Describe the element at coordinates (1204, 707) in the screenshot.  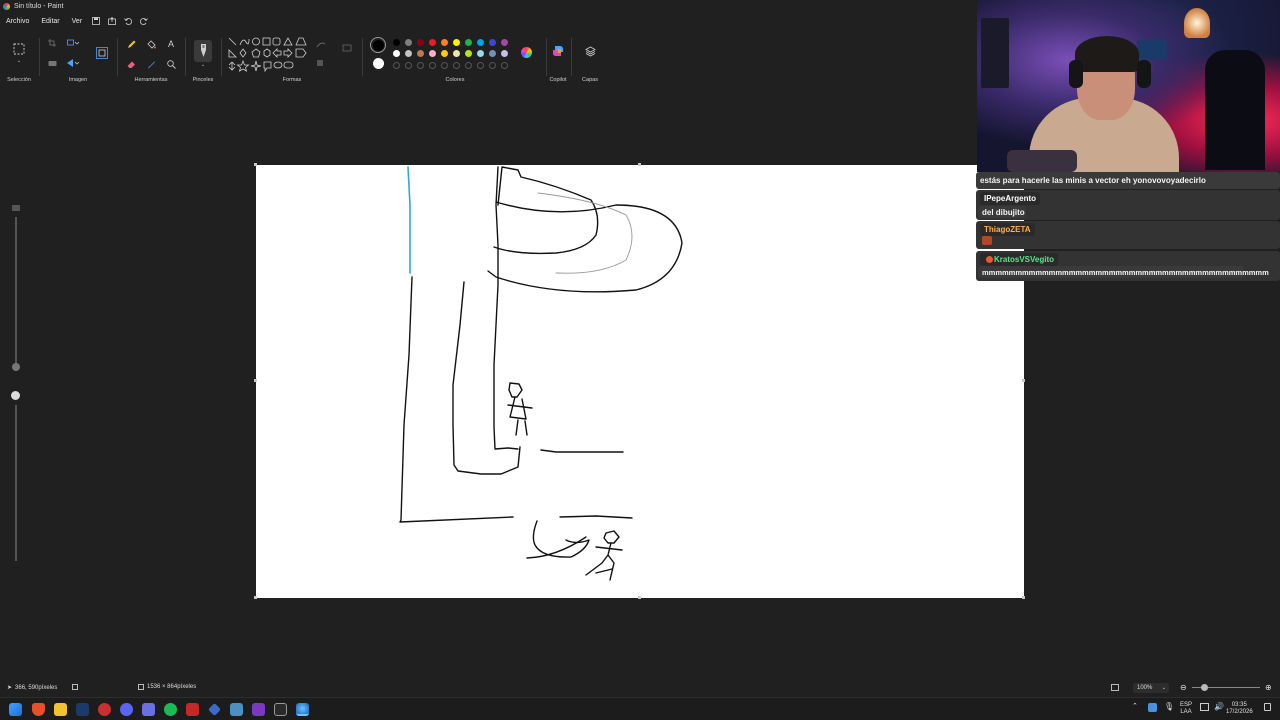
I see `network-icon` at that location.